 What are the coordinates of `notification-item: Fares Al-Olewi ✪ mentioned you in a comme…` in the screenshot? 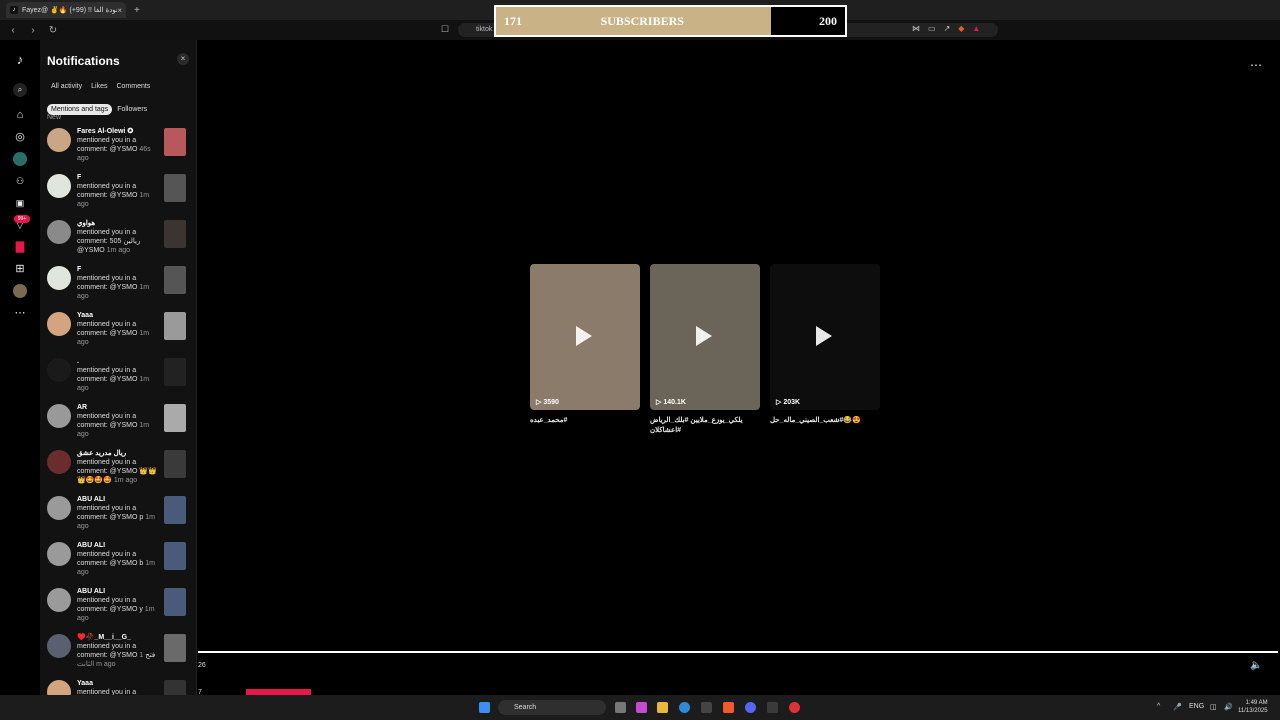 It's located at (118, 147).